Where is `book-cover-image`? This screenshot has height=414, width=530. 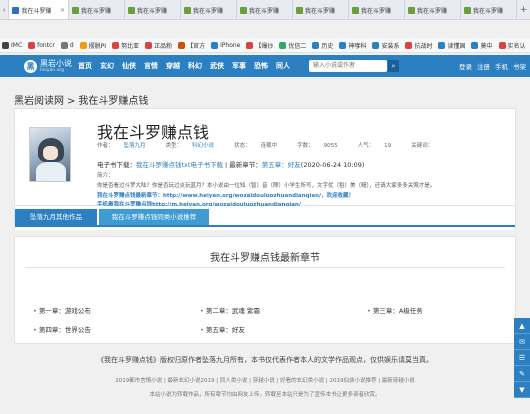 book-cover-image is located at coordinates (50, 154).